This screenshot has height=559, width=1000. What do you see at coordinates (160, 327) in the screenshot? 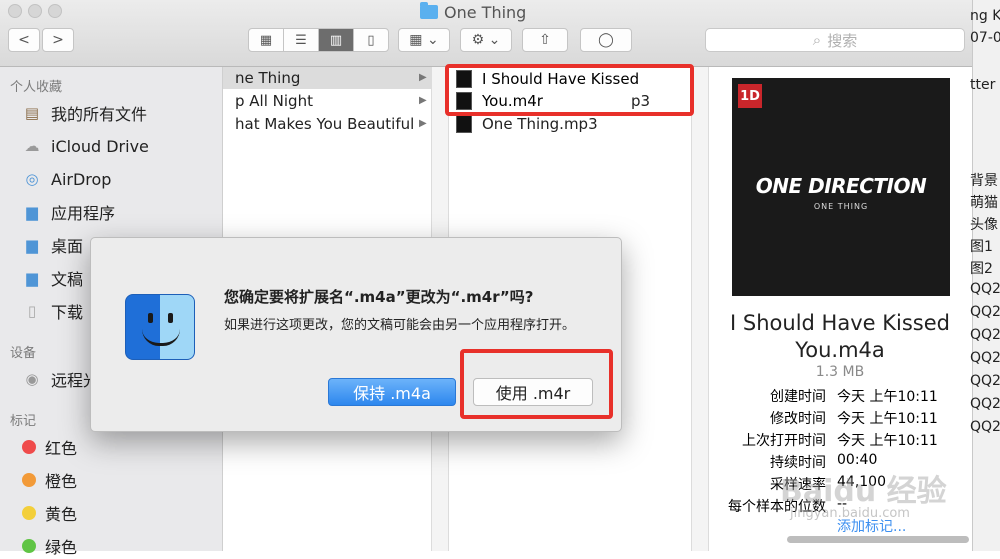
I see `finder-icon` at bounding box center [160, 327].